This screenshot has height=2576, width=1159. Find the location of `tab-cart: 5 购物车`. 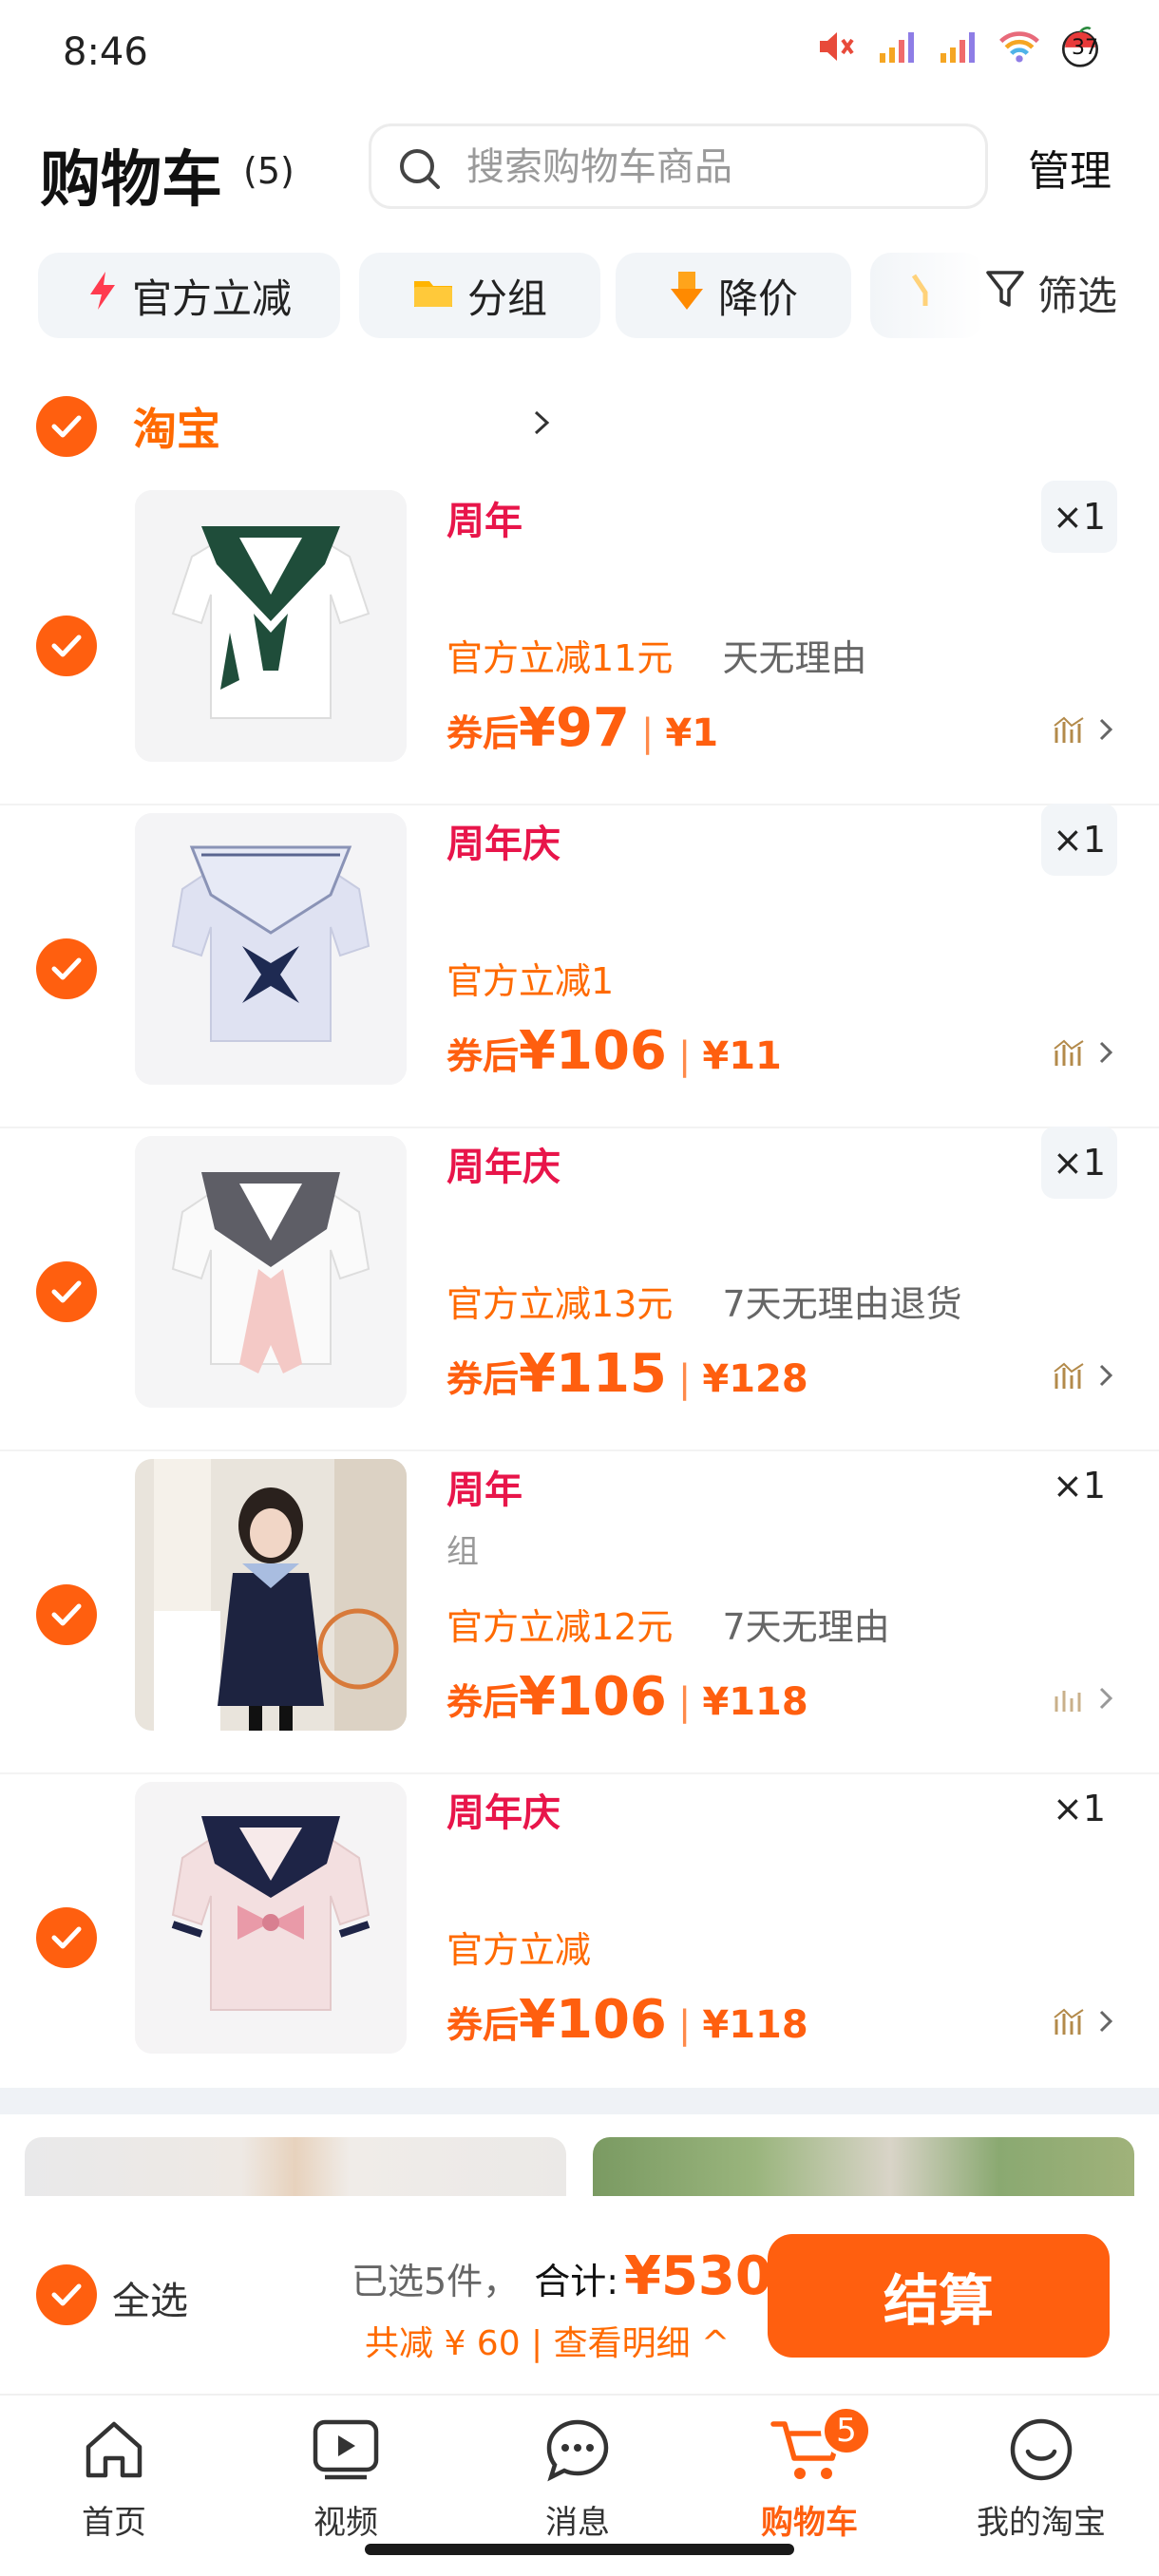

tab-cart: 5 购物车 is located at coordinates (809, 2474).